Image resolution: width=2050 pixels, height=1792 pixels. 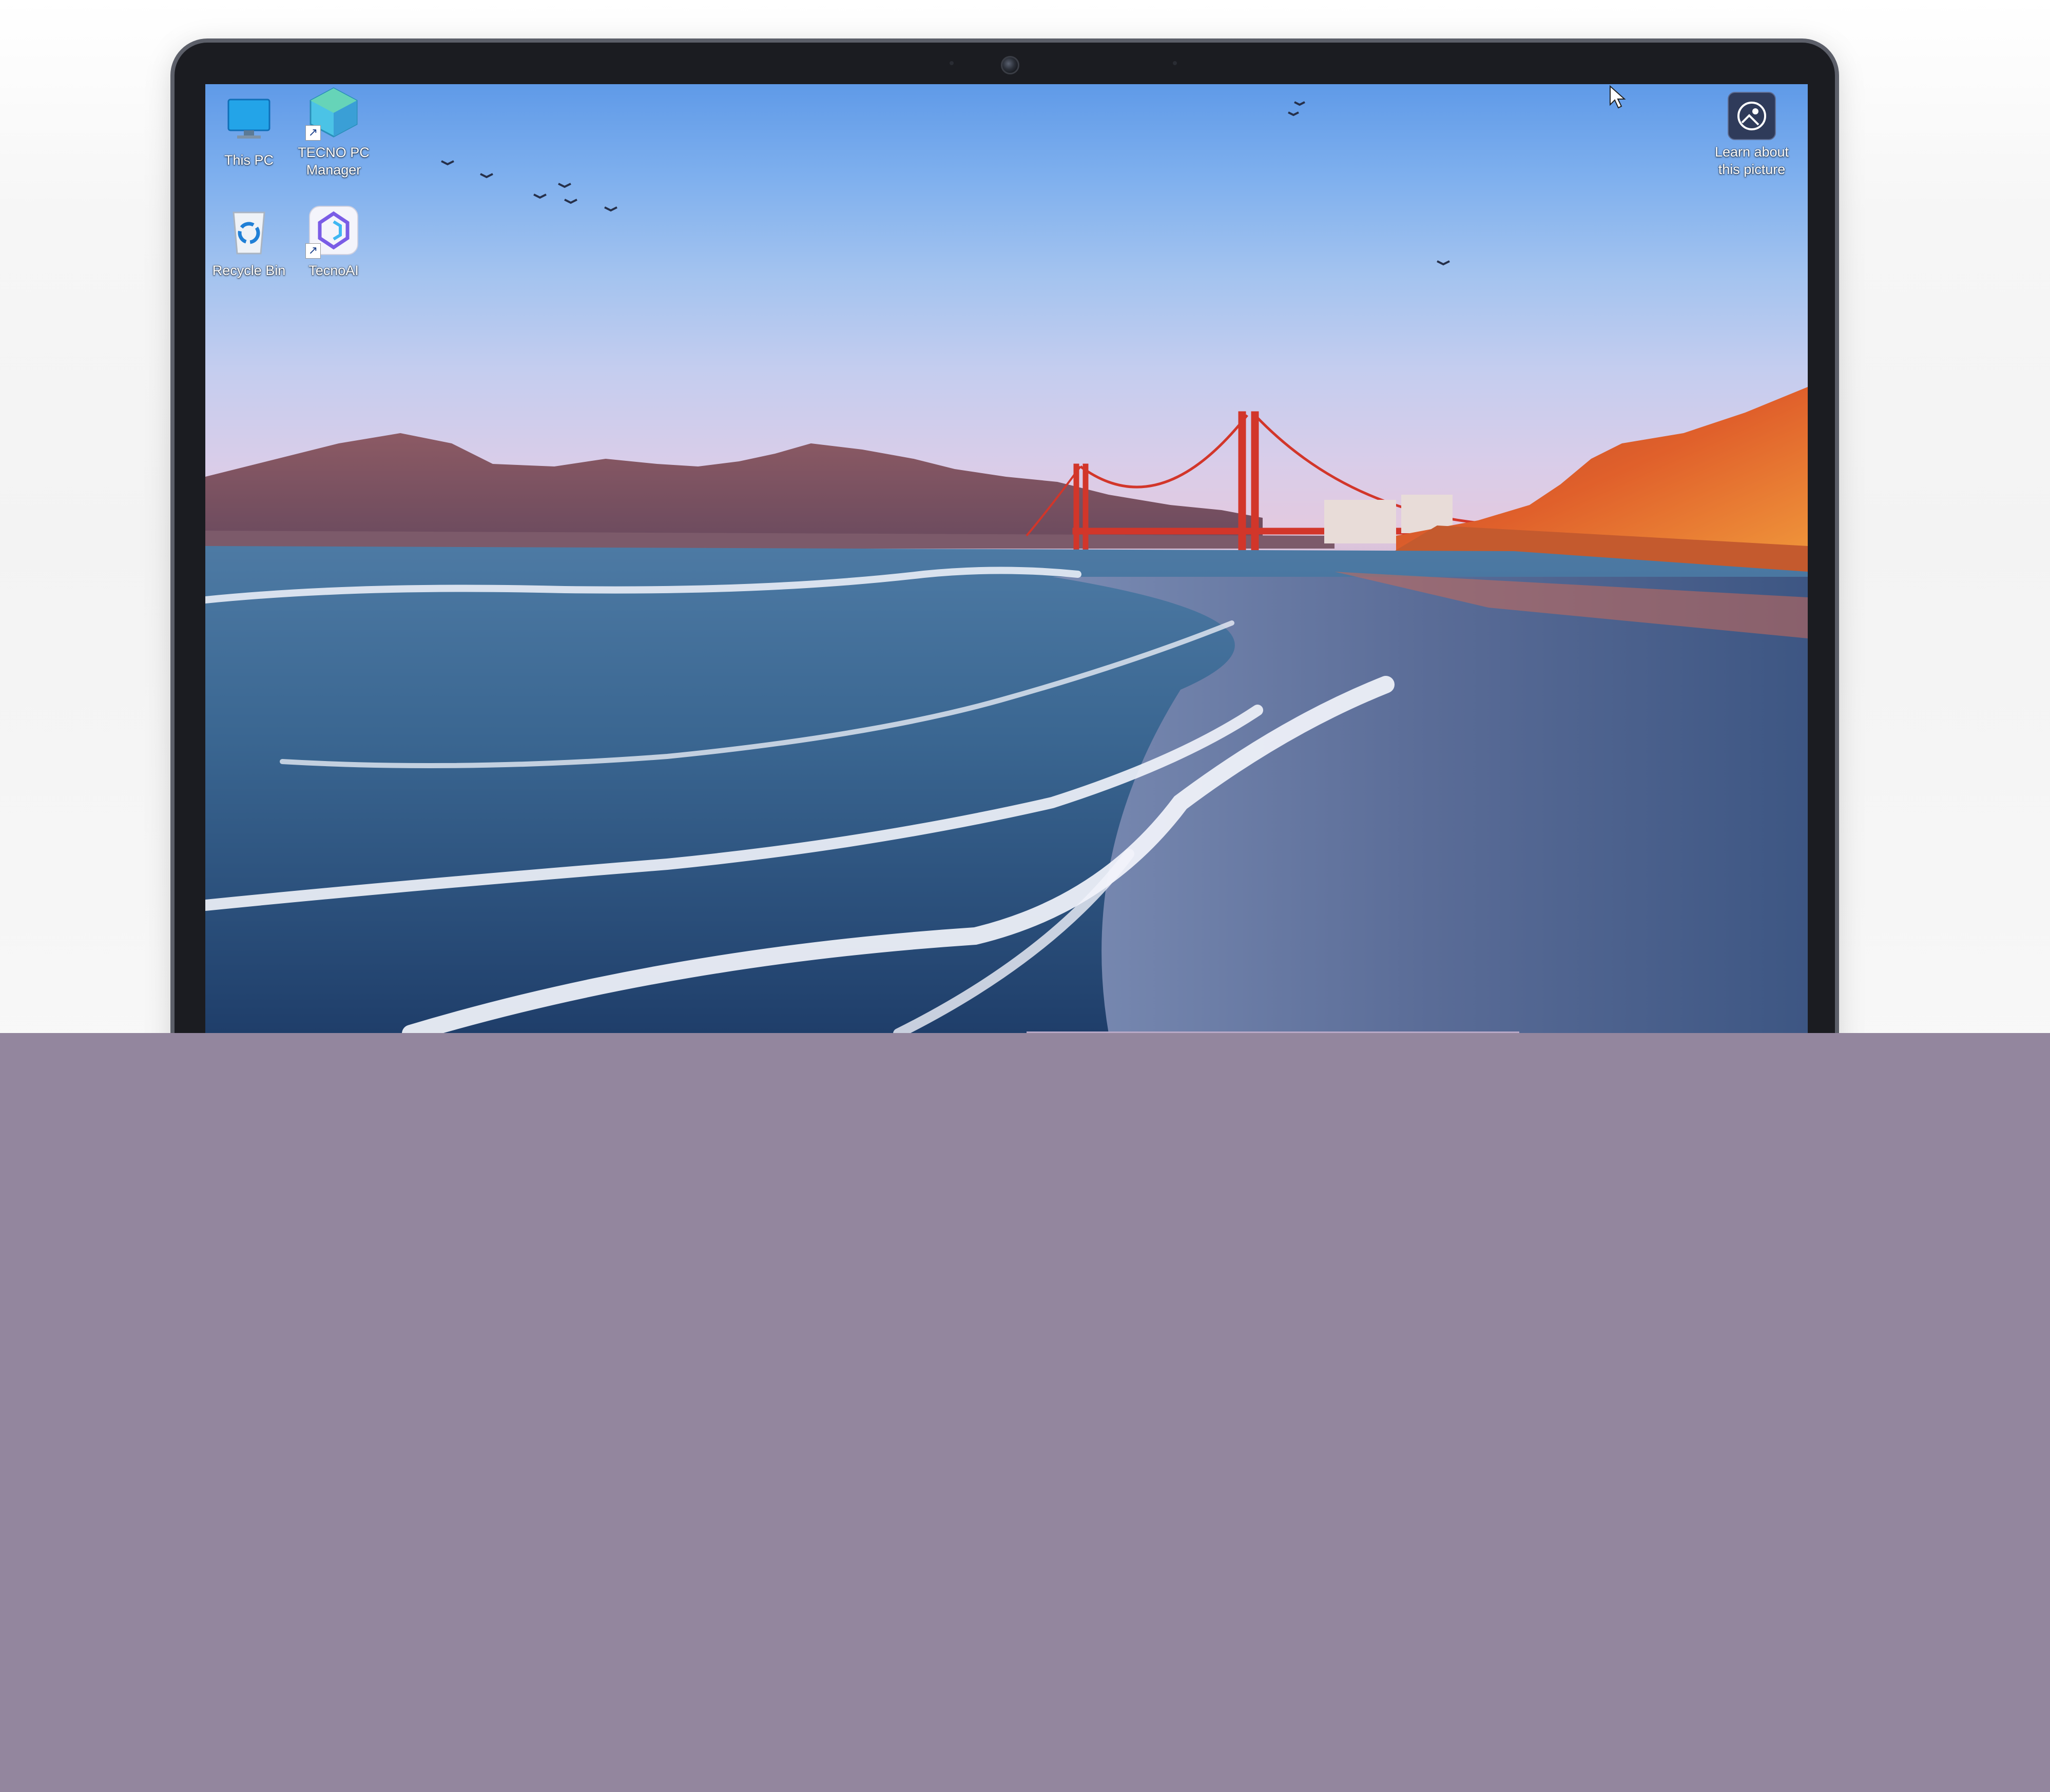 I want to click on tecno-pc-manager-label: TECNO PC Manager, so click(x=334, y=161).